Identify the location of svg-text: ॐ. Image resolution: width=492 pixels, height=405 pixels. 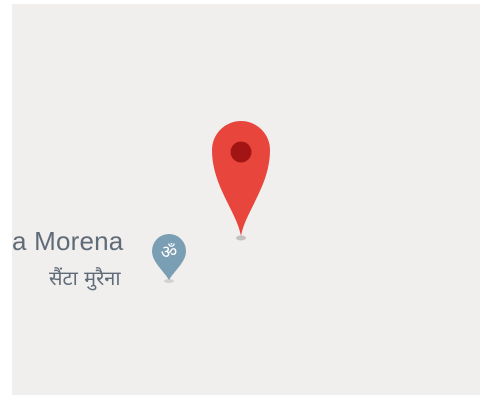
(169, 252).